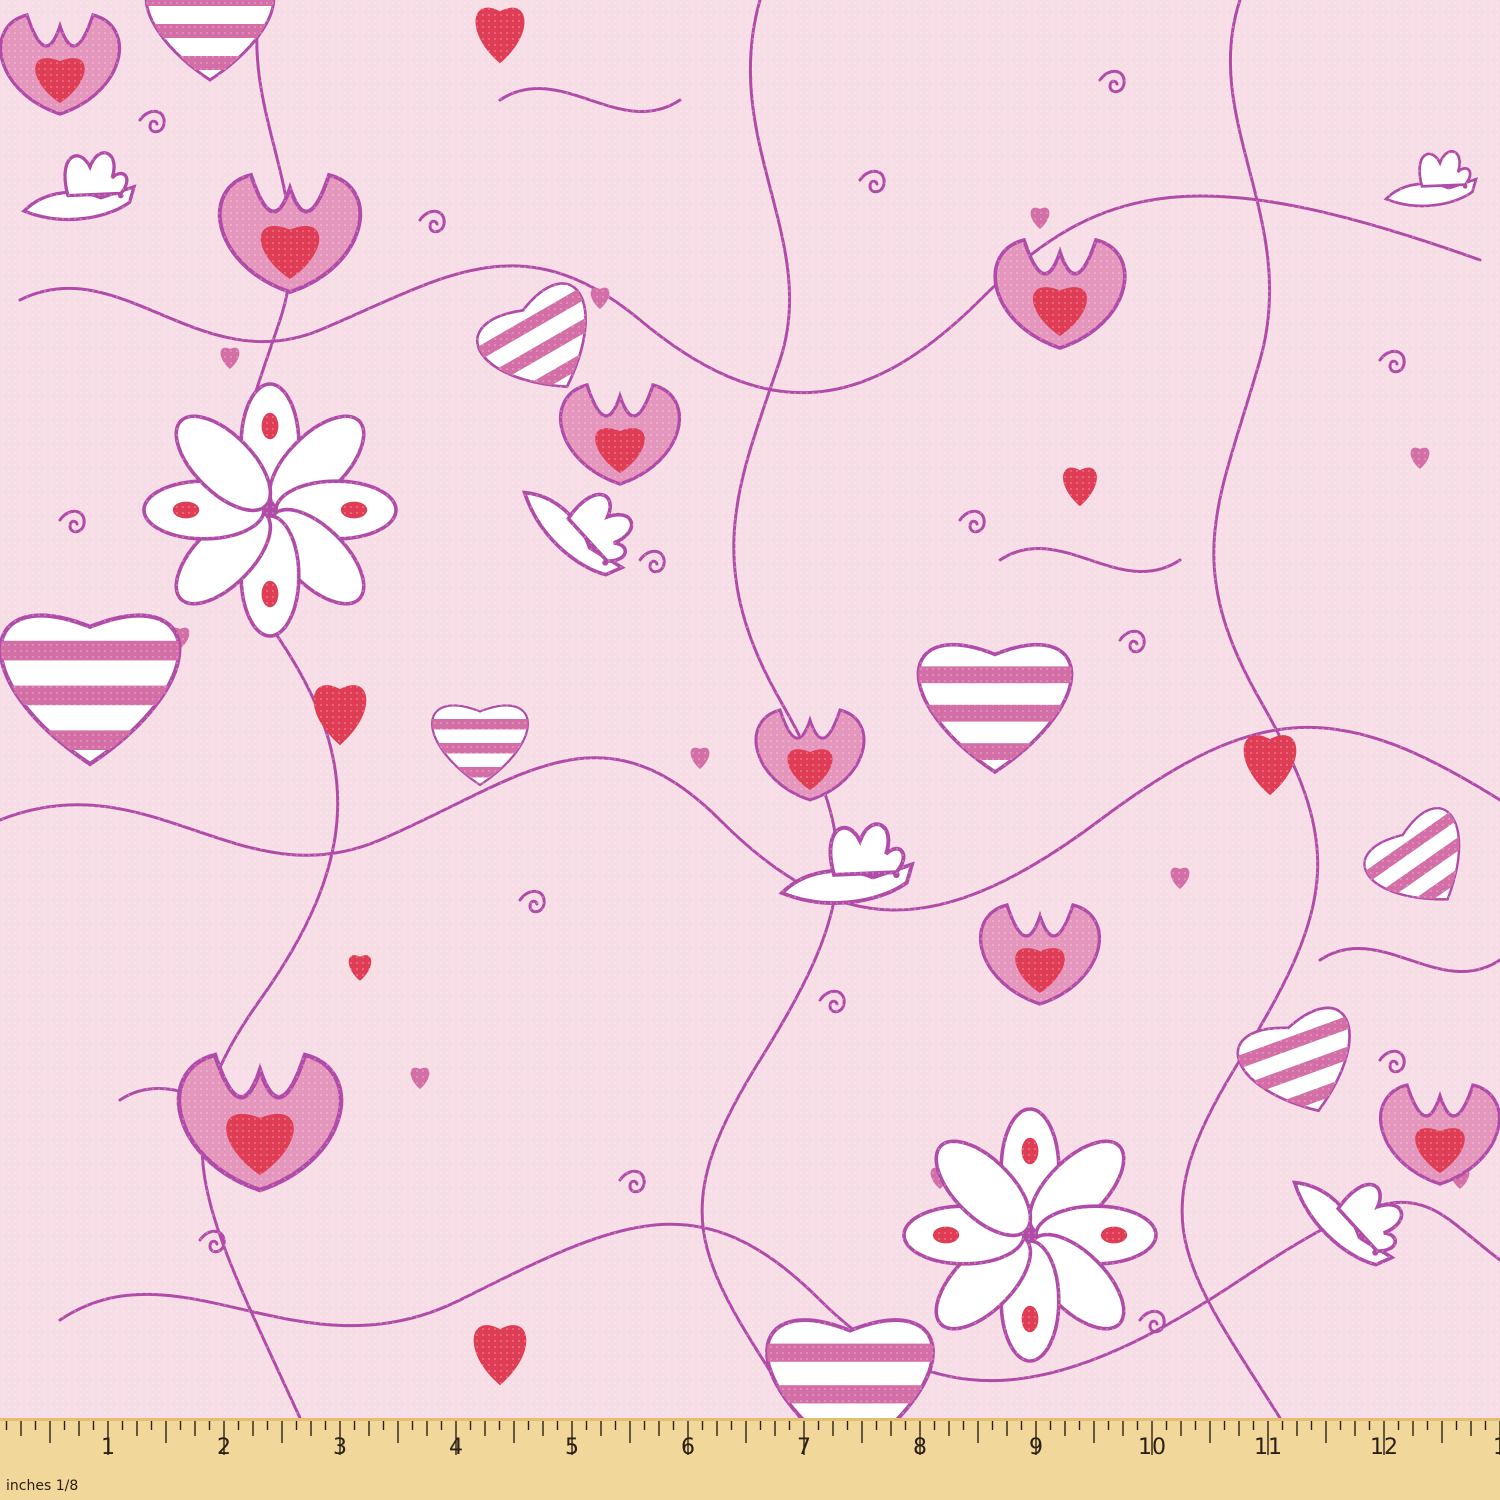  Describe the element at coordinates (572, 1447) in the screenshot. I see `ruler-number: 5` at that location.